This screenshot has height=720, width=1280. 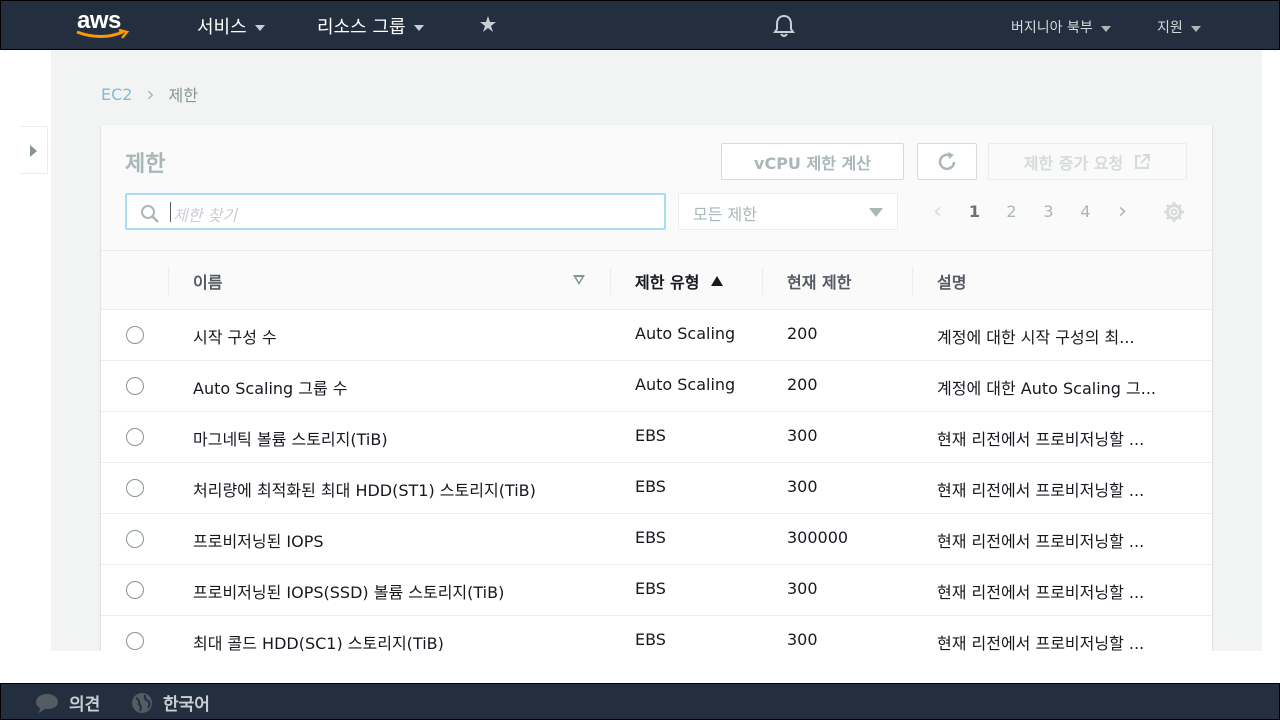 I want to click on feedback-button: 의견, so click(x=67, y=702).